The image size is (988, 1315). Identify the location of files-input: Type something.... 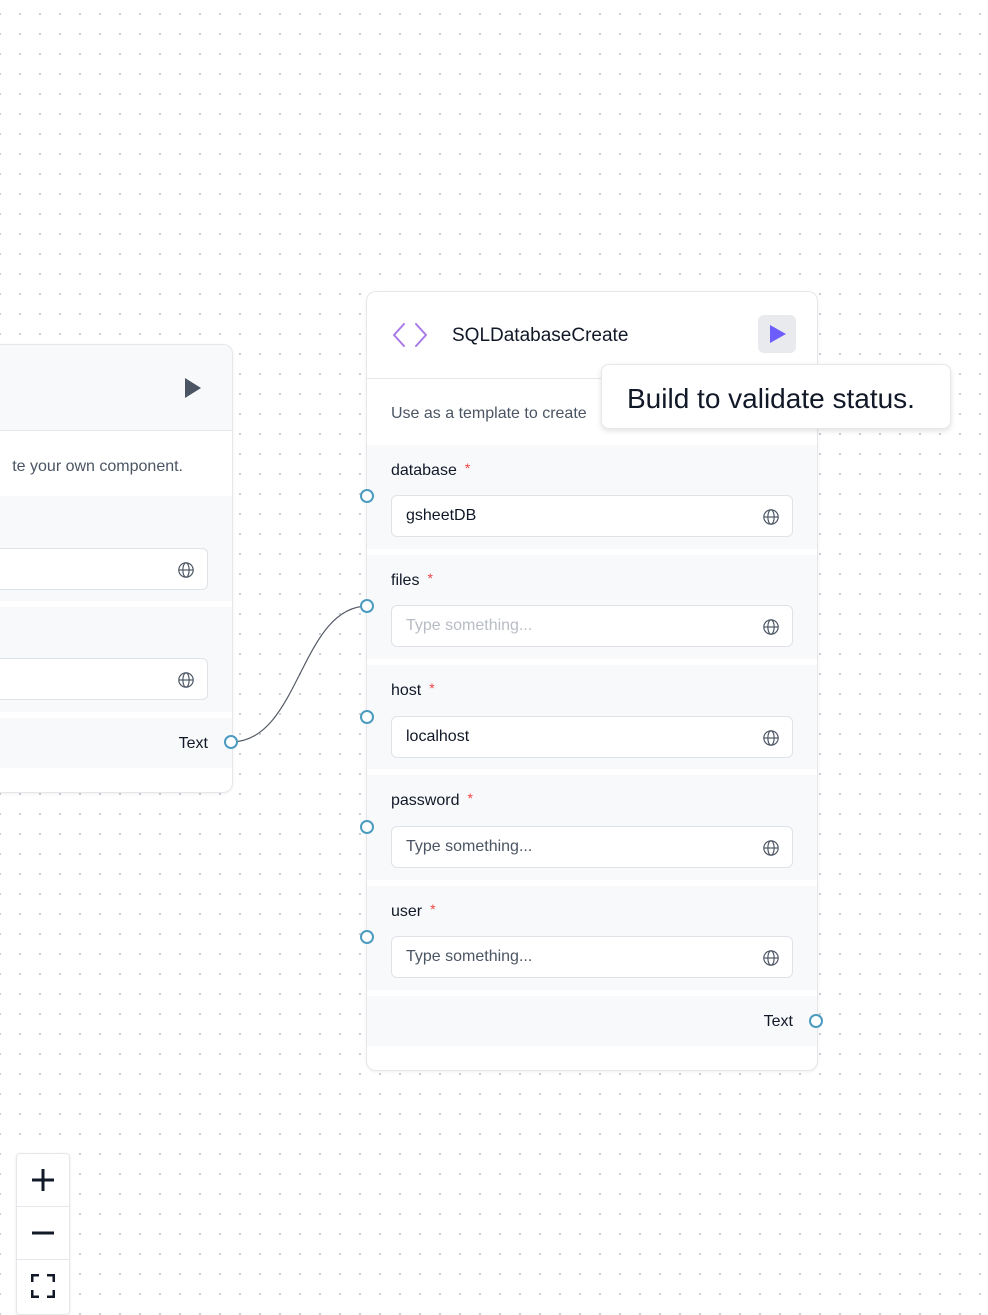
(592, 626).